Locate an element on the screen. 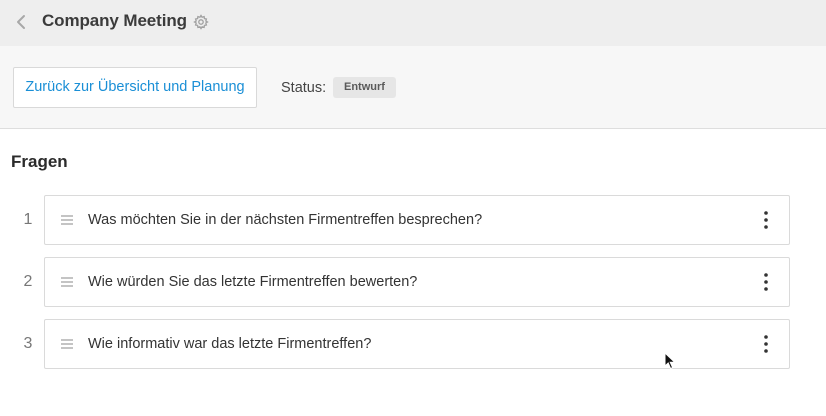 Image resolution: width=826 pixels, height=416 pixels. question-number: 3 is located at coordinates (28, 343).